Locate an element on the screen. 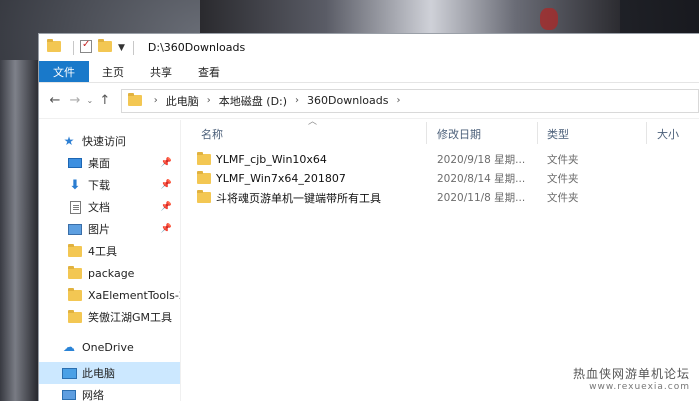 This screenshot has height=401, width=699. cloud-icon: ☁ is located at coordinates (69, 347).